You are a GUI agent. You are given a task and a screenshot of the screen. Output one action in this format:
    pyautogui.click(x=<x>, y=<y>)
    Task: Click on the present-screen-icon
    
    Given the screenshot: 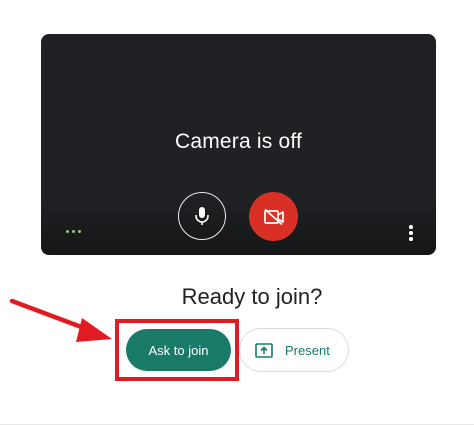 What is the action you would take?
    pyautogui.click(x=264, y=350)
    